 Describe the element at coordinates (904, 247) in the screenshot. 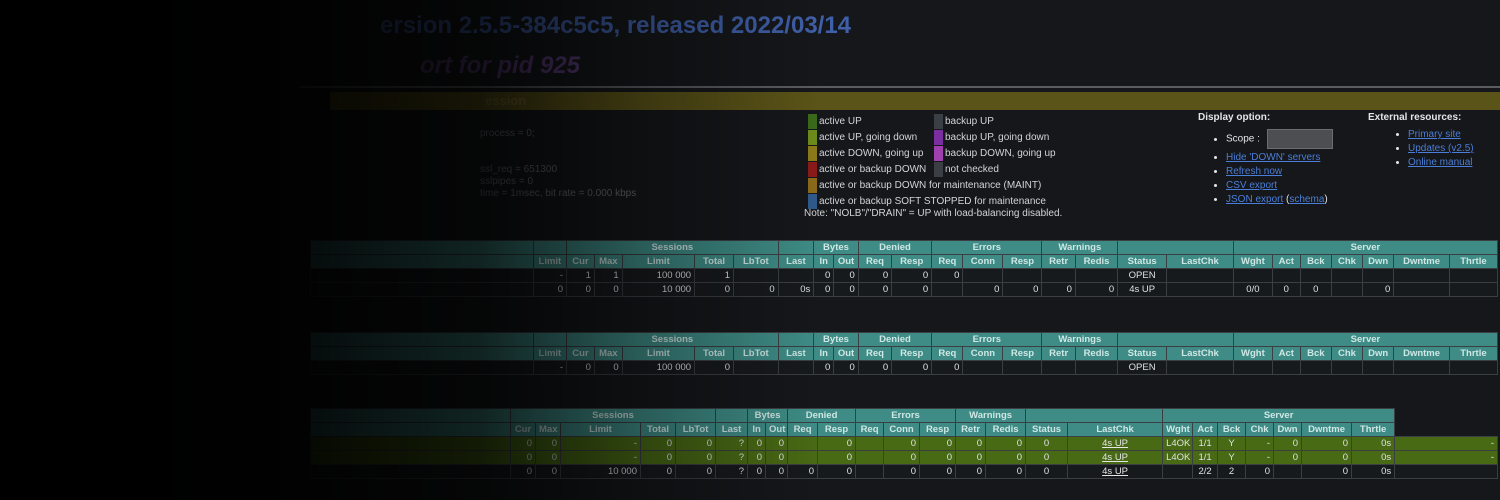

I see `group-header-row: Sessions Bytes Denied Errors Warnings Server` at that location.